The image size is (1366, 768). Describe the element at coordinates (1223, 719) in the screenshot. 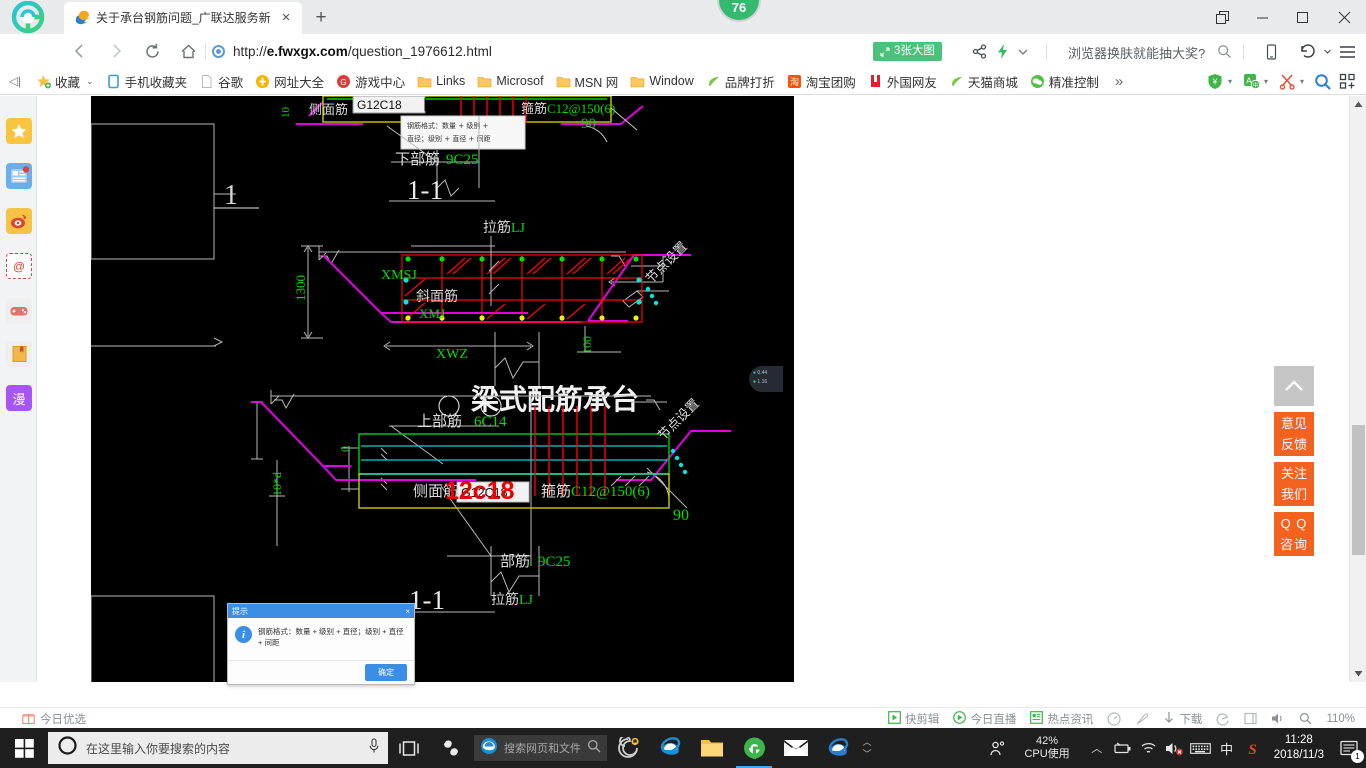

I see `browser-e-icon` at that location.